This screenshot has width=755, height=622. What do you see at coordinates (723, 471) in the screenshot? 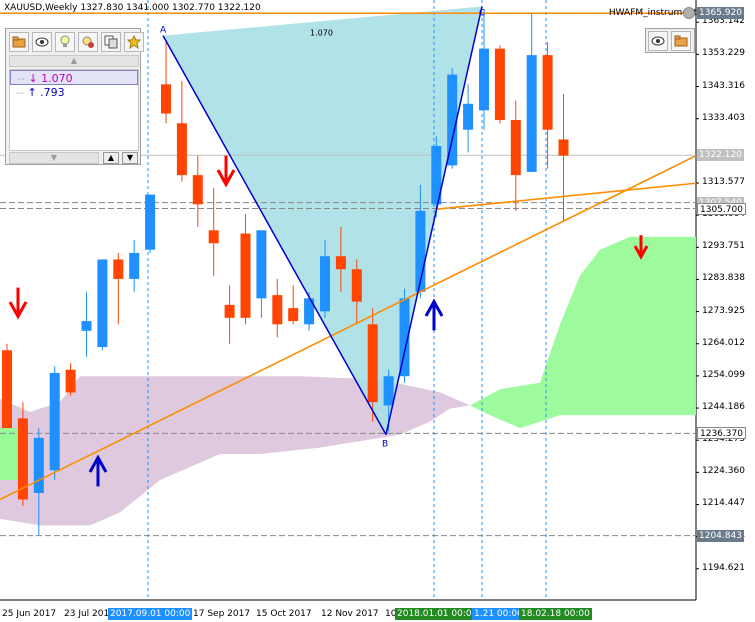
I see `price-tick-label: 1224.360` at bounding box center [723, 471].